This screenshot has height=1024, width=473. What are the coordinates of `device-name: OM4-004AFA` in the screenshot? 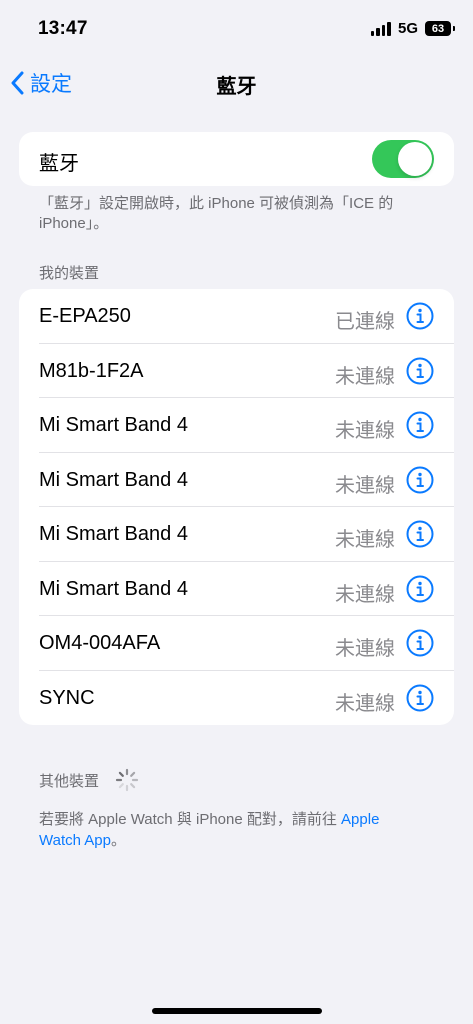 It's located at (100, 643).